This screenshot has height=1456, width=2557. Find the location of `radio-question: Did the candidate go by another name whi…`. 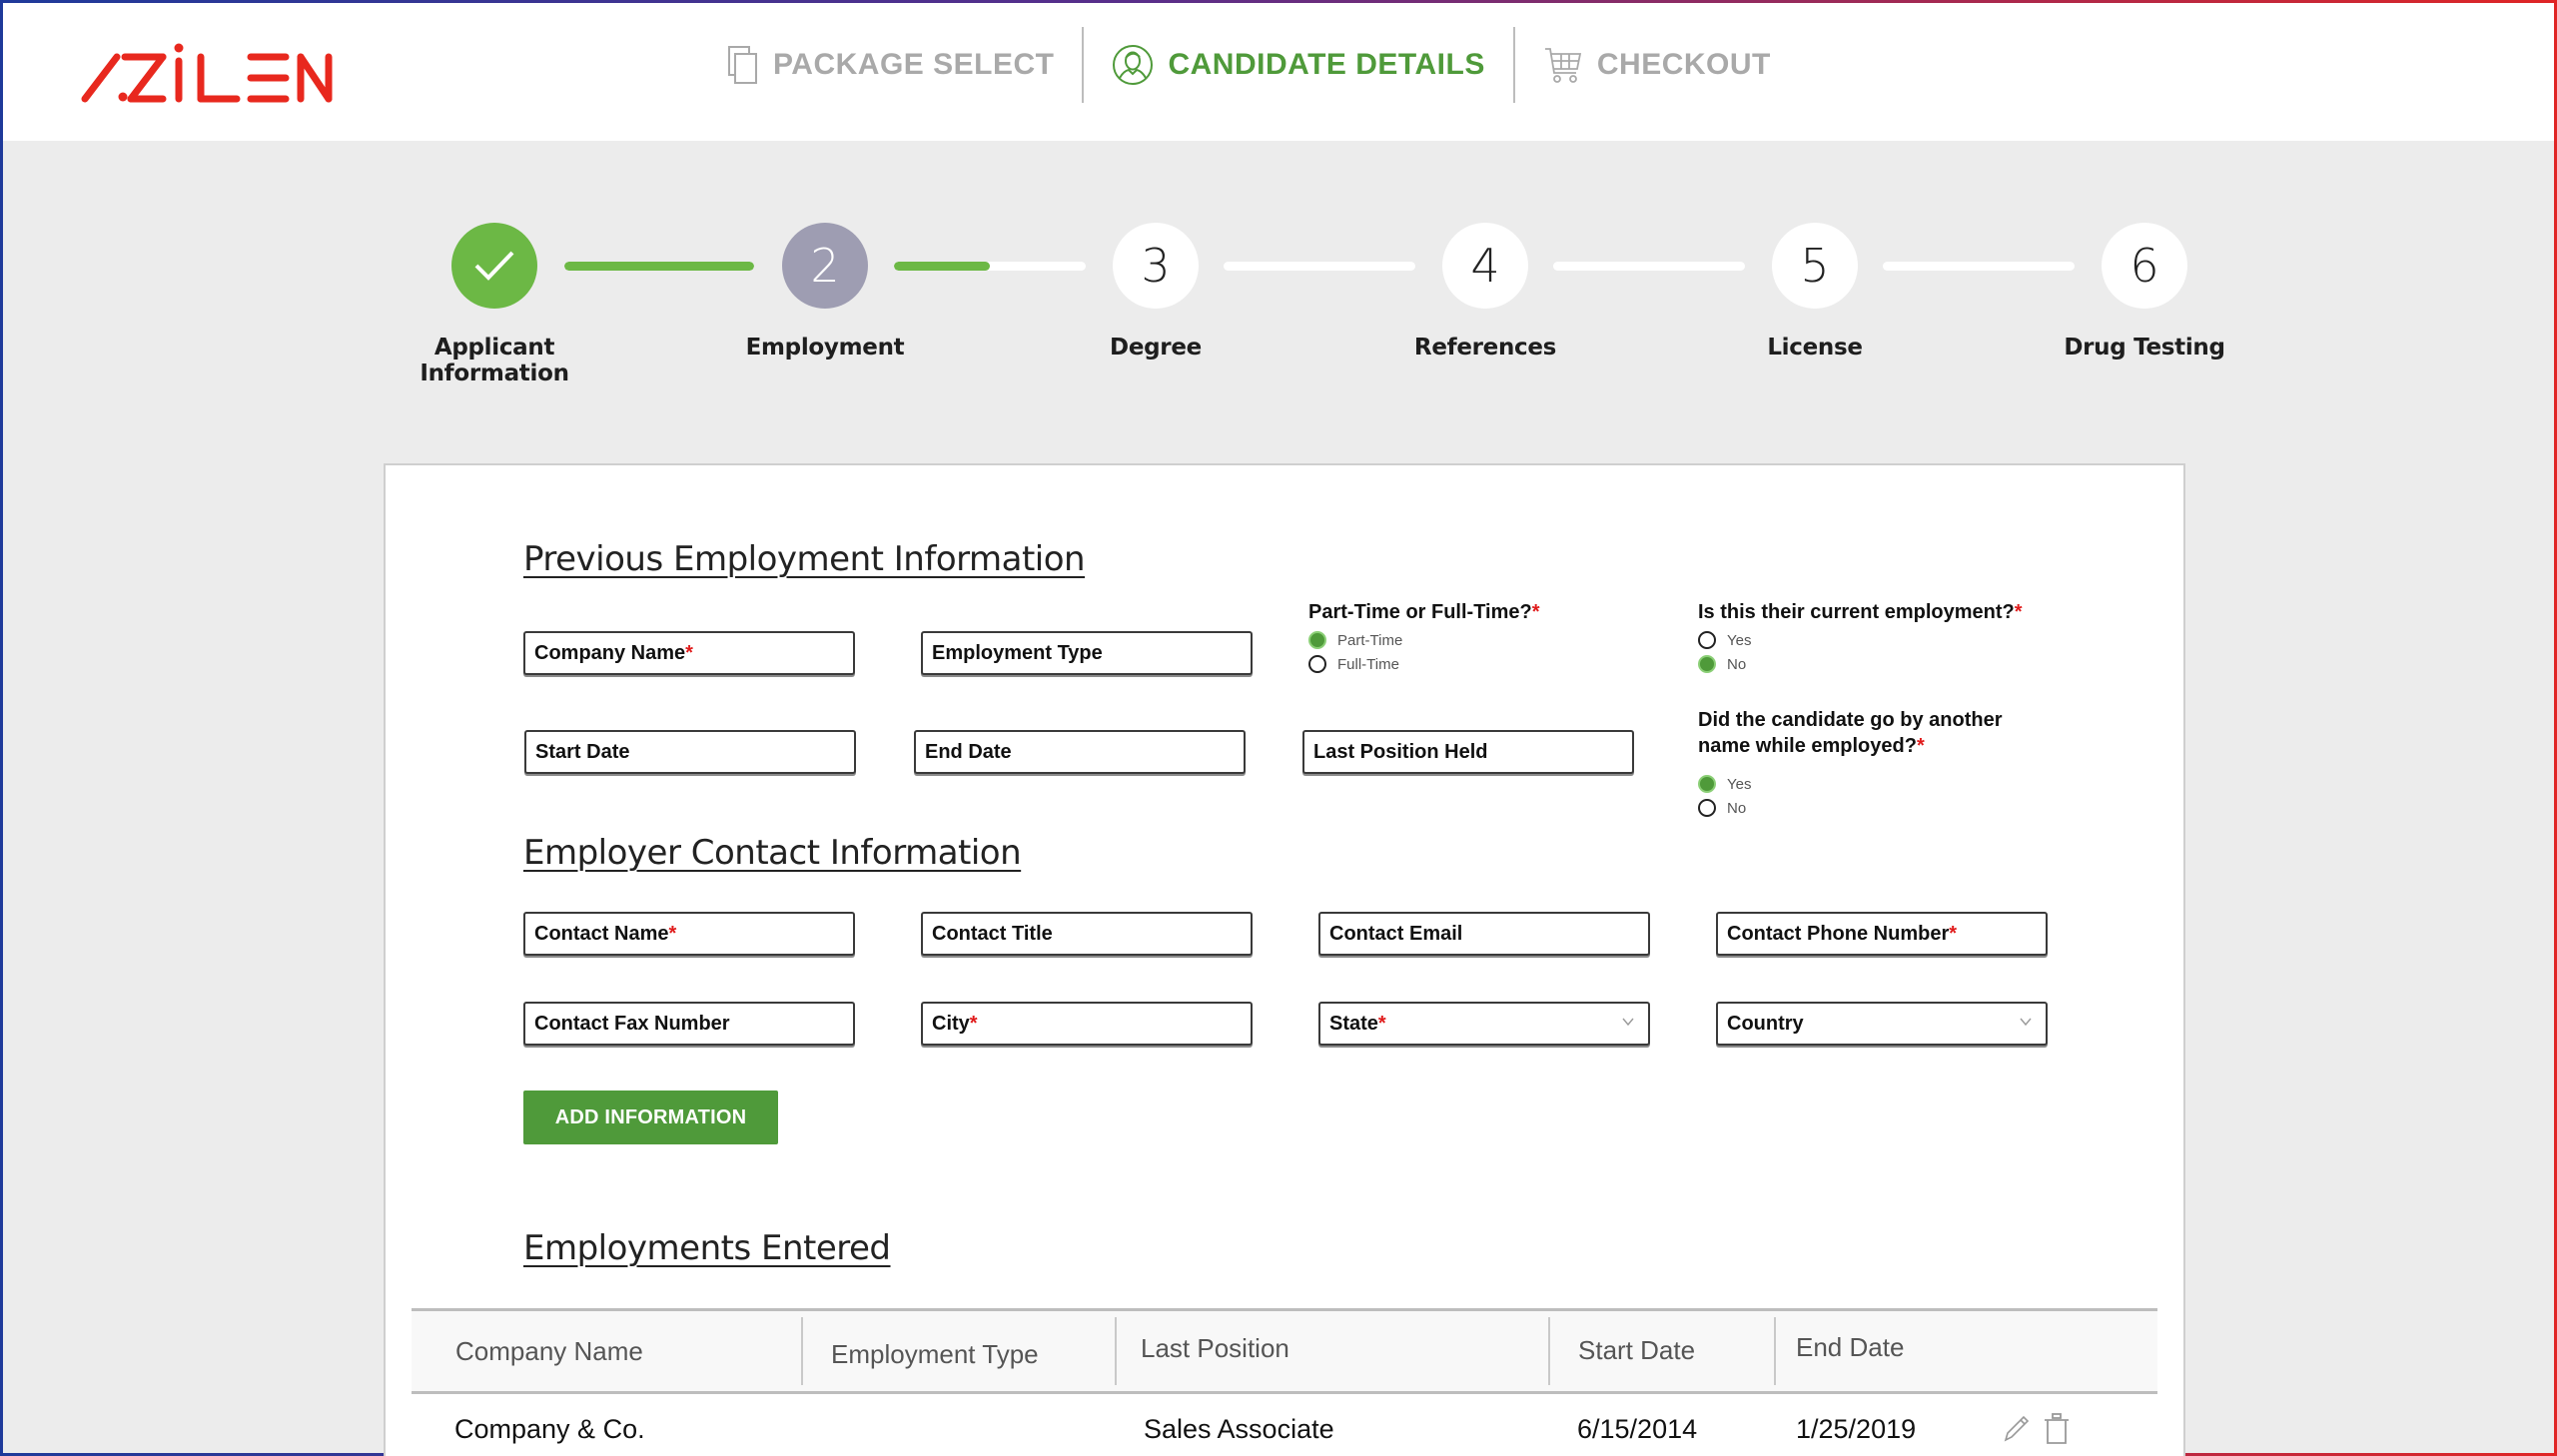

radio-question: Did the candidate go by another name whi… is located at coordinates (1850, 733).